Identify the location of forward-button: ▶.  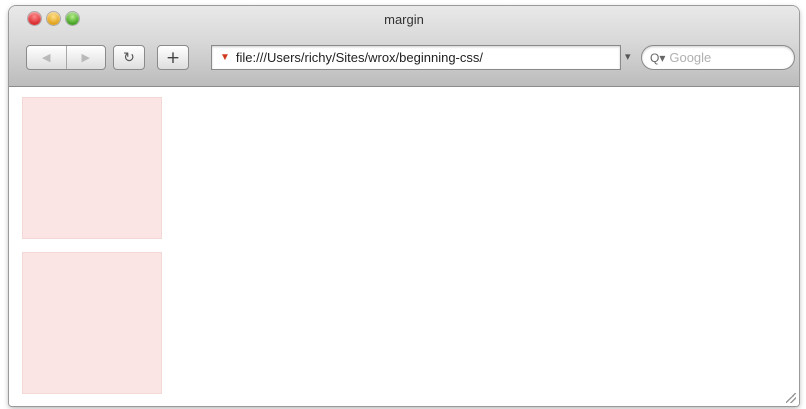
(85, 57).